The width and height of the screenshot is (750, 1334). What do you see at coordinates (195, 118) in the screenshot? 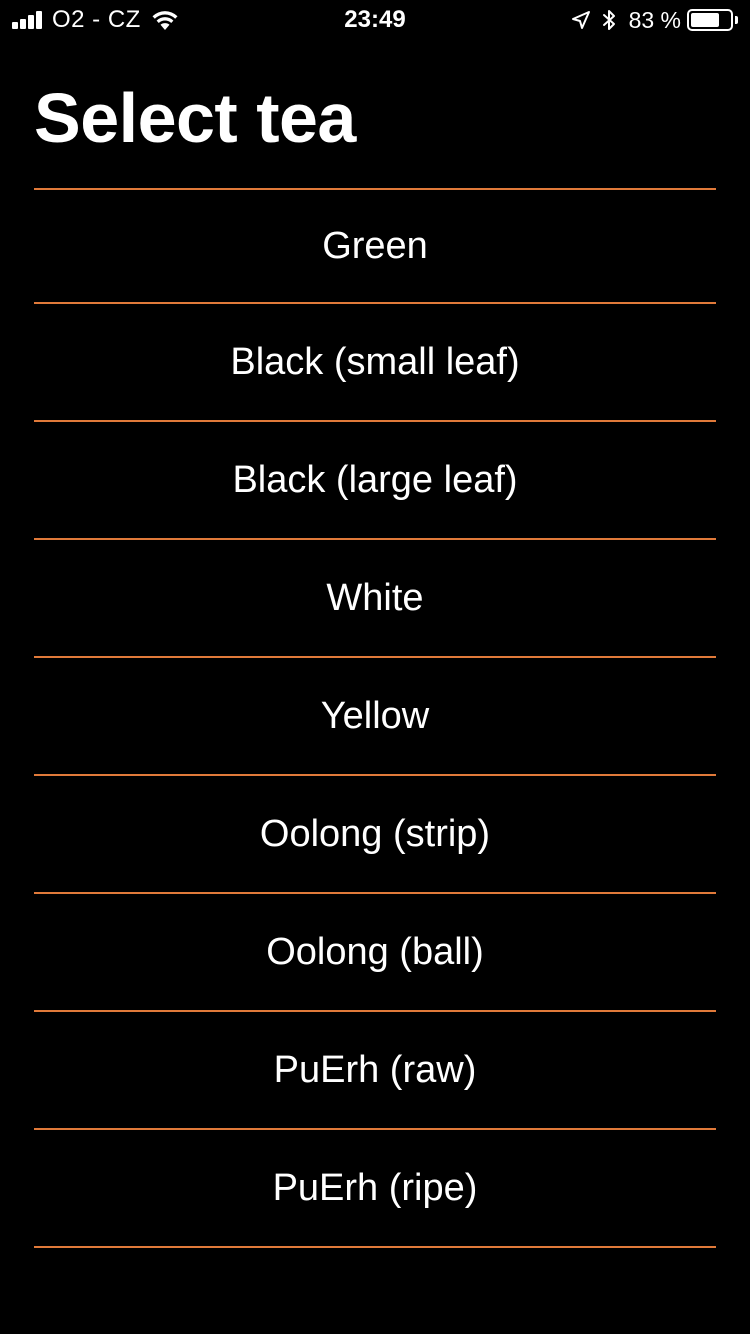
I see `page-title: Select tea` at bounding box center [195, 118].